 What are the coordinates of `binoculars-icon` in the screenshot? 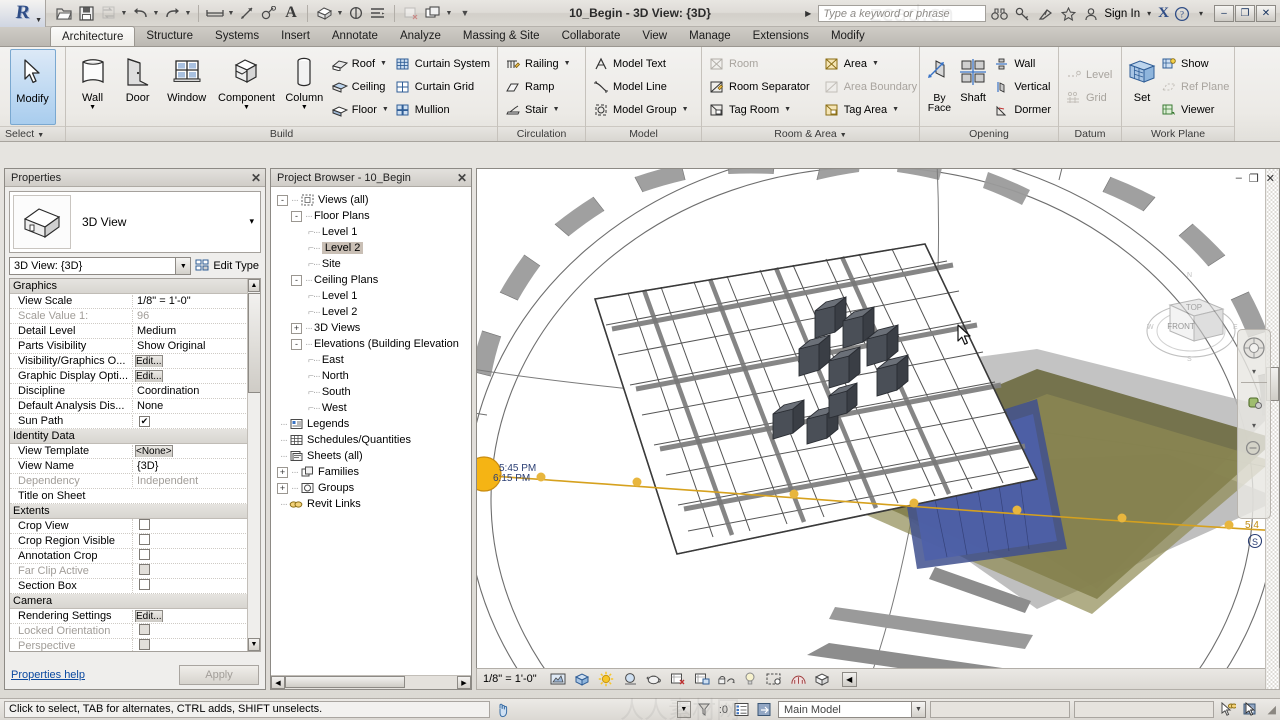 It's located at (999, 14).